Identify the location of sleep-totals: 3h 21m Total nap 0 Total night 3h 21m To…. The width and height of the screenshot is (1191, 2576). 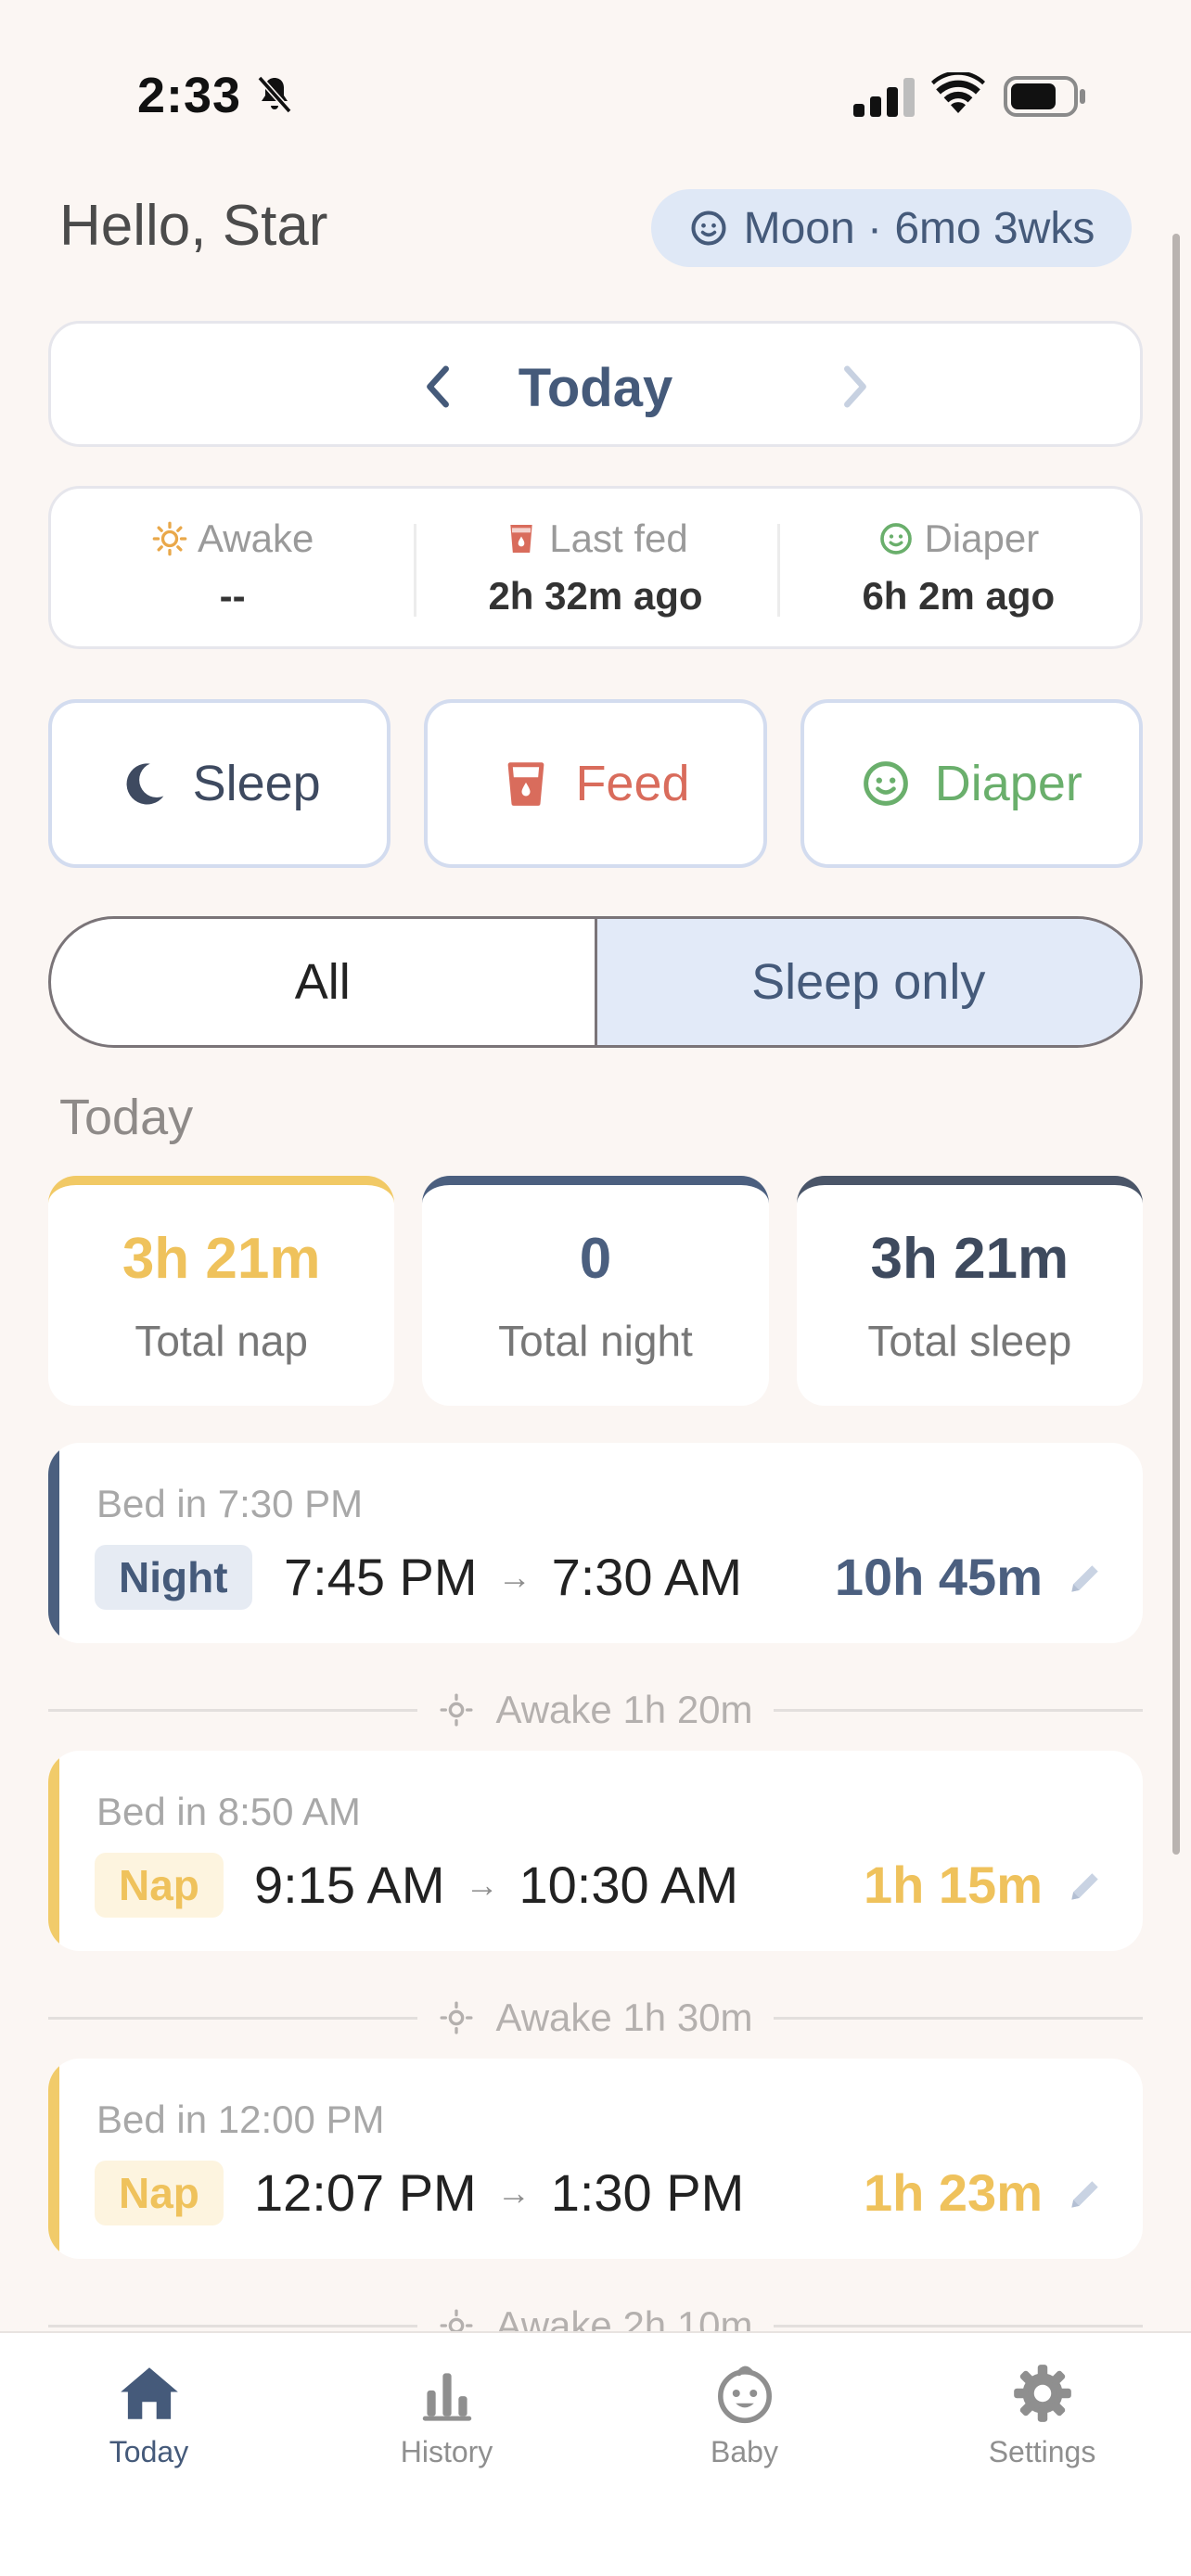
(595, 1291).